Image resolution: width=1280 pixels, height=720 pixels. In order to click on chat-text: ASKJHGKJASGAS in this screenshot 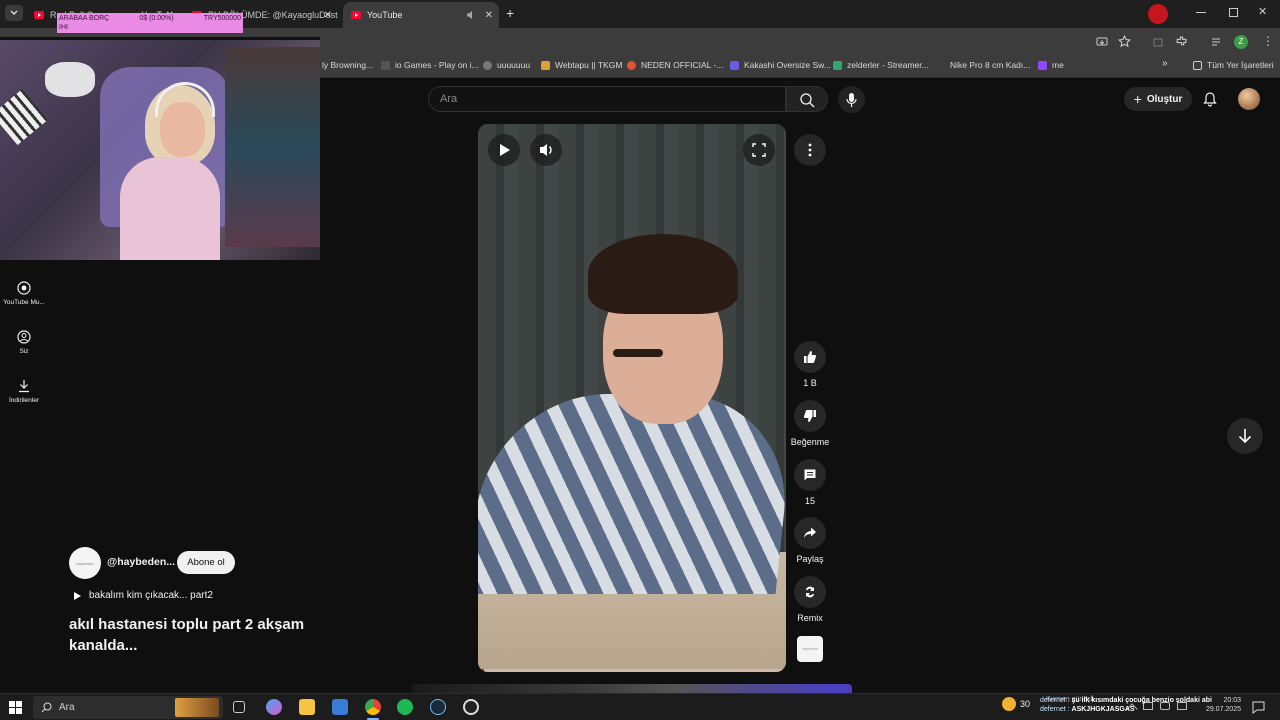, I will do `click(1103, 709)`.